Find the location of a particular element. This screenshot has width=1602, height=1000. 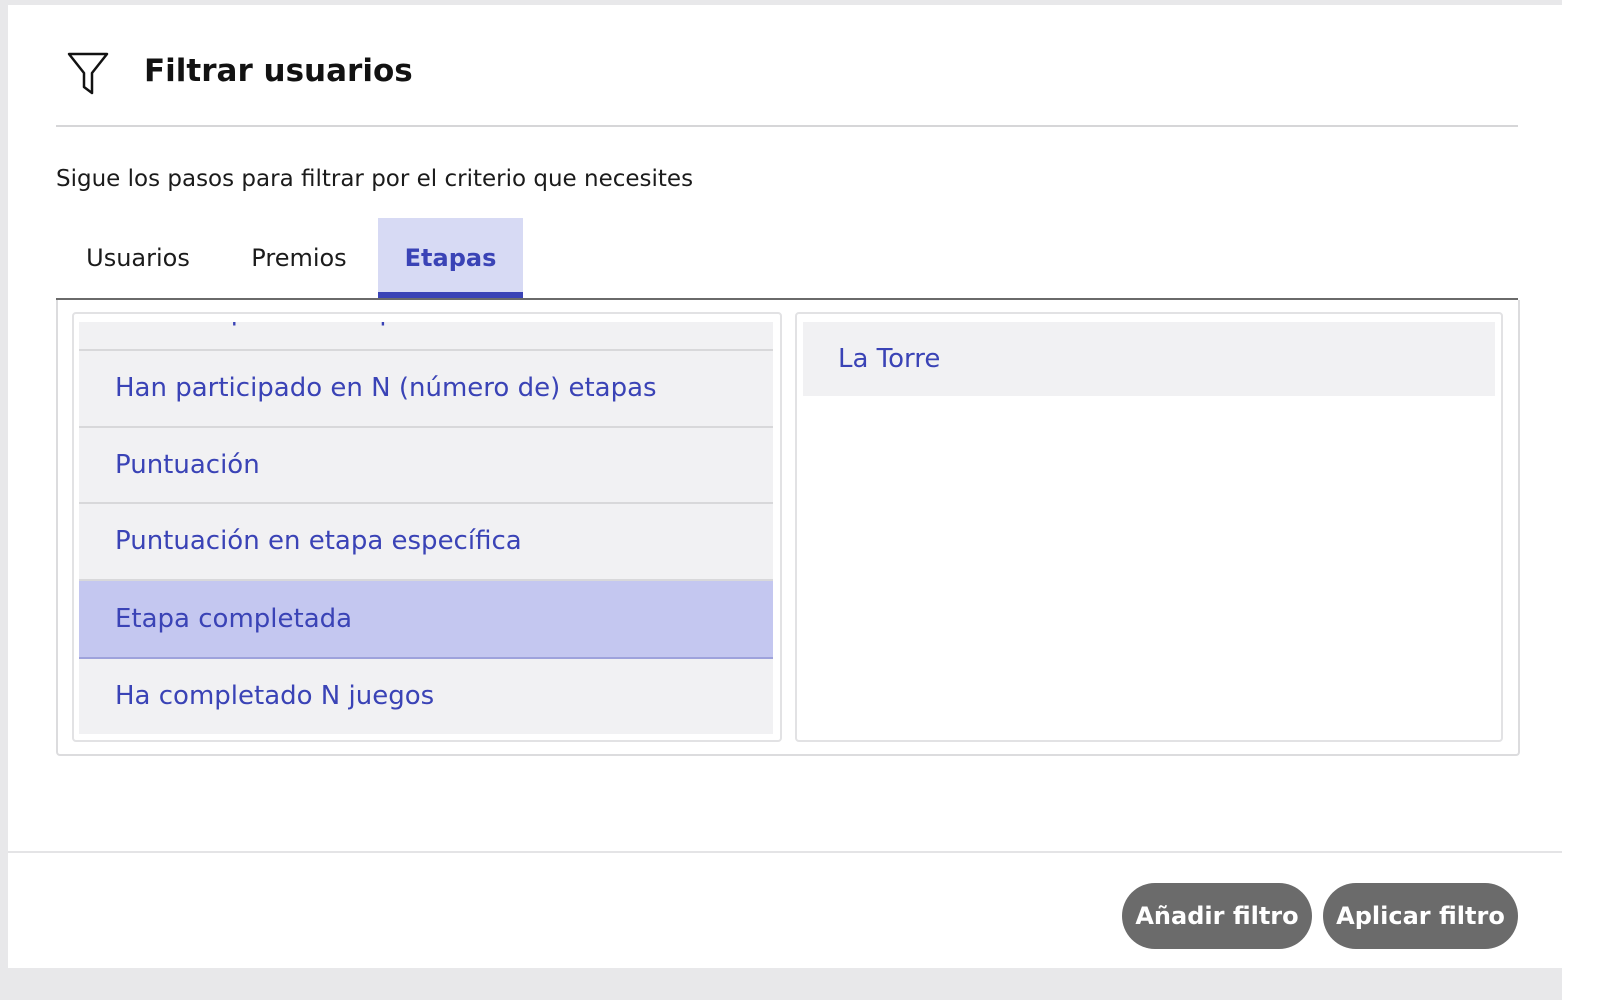

tab-bar: Usuarios Premios Etapas is located at coordinates (787, 259).